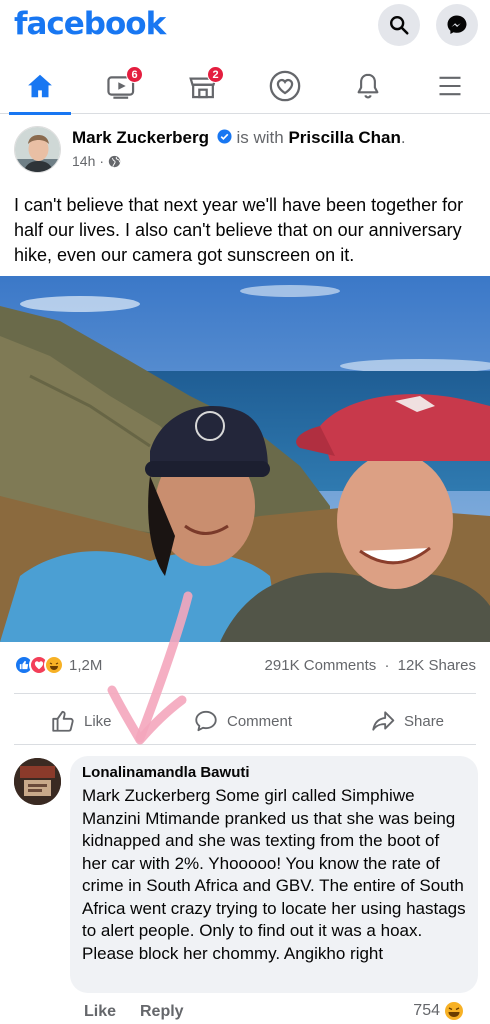 The image size is (490, 1024). I want to click on post-time: 14h, so click(83, 161).